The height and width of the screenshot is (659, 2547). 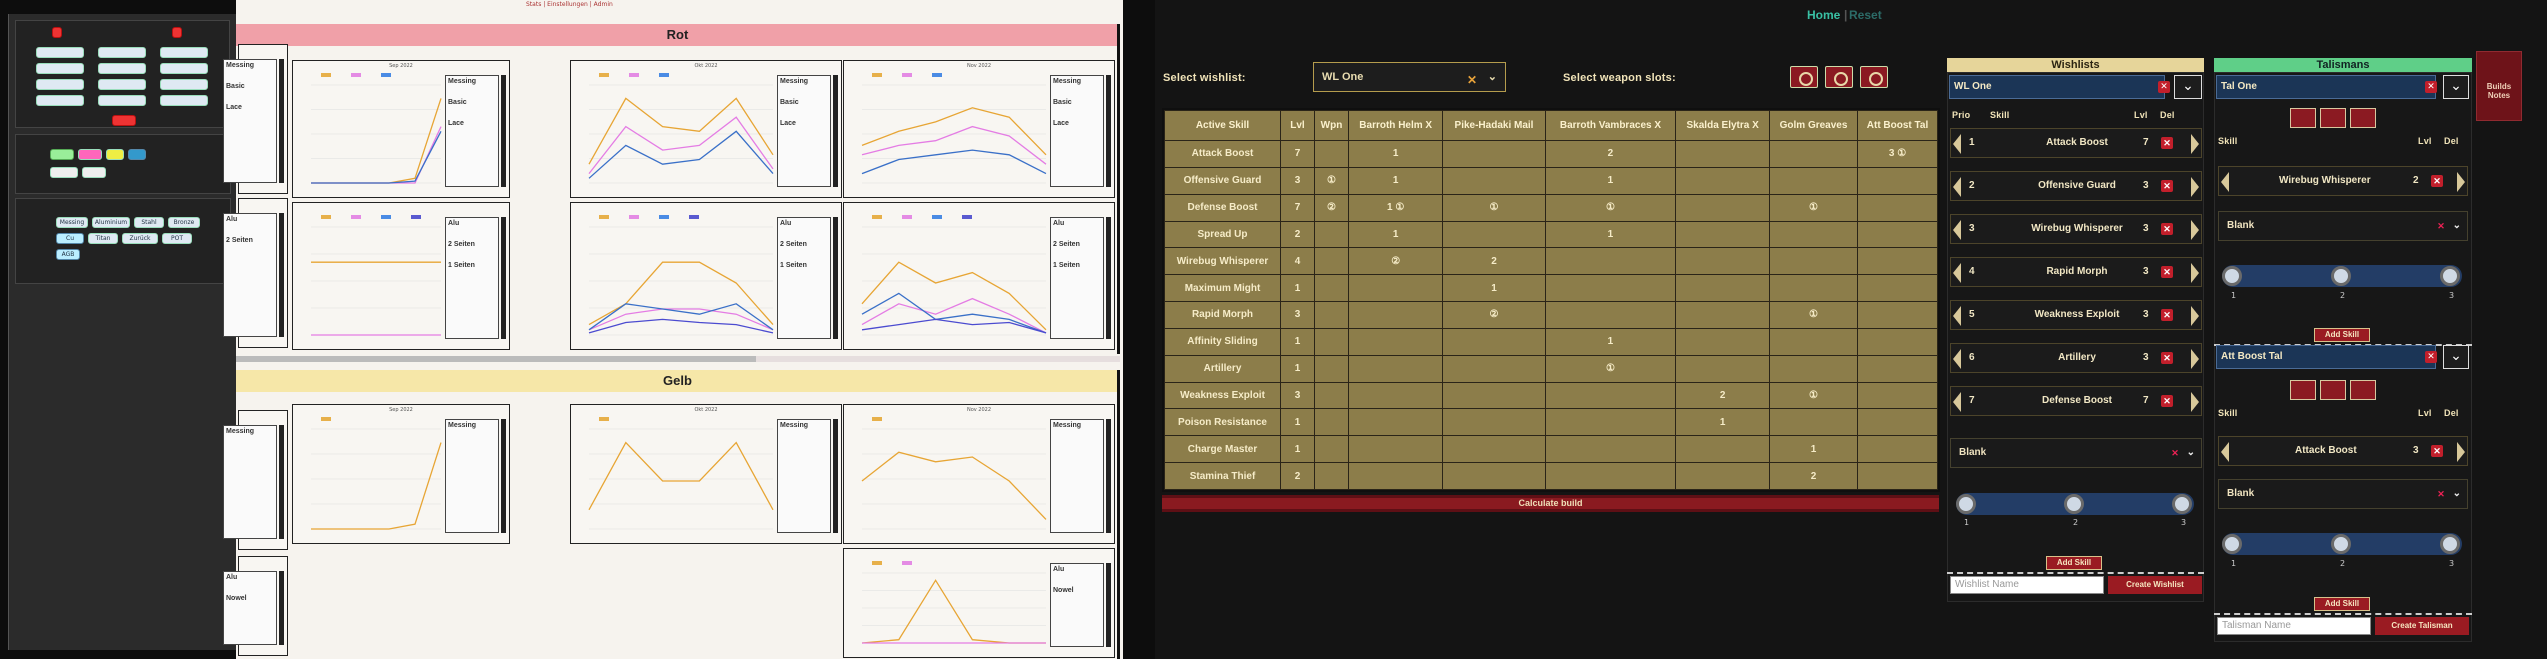 What do you see at coordinates (2342, 604) in the screenshot?
I see `tal2-add-skill-button: Add Skill` at bounding box center [2342, 604].